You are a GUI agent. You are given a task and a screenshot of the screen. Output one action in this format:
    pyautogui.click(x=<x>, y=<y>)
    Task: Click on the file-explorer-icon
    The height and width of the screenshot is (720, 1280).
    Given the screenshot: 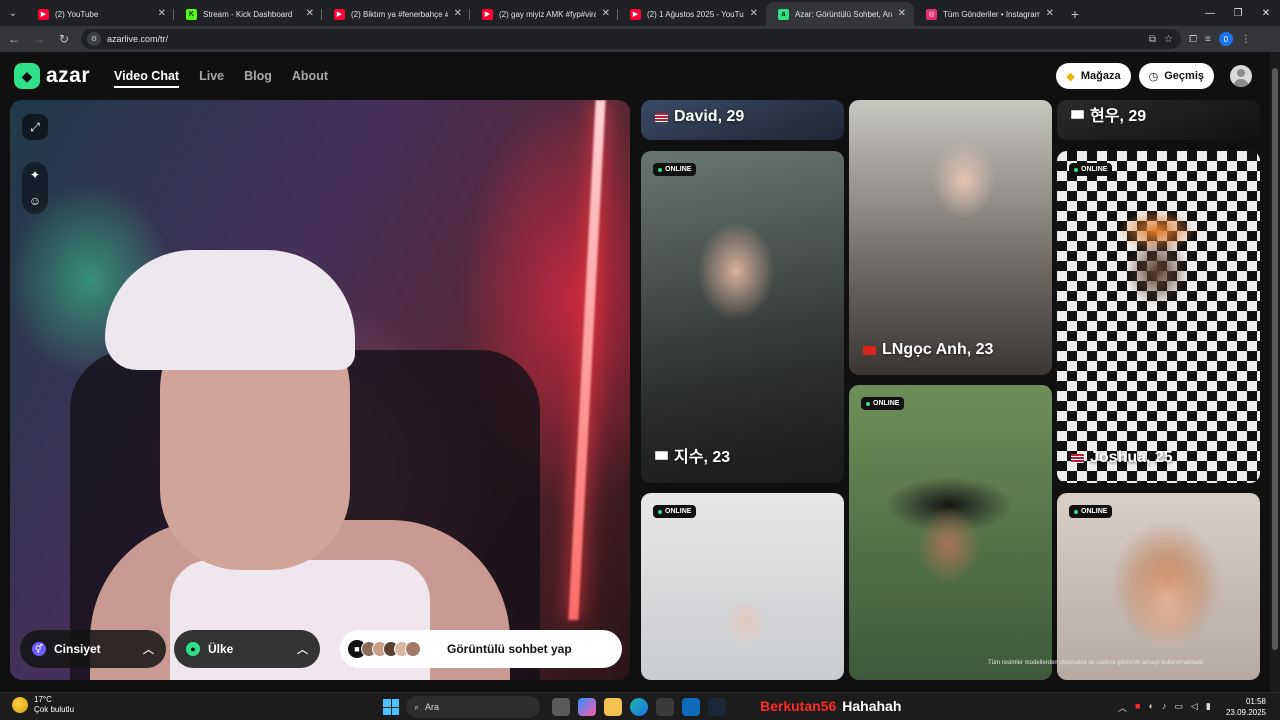 What is the action you would take?
    pyautogui.click(x=613, y=707)
    